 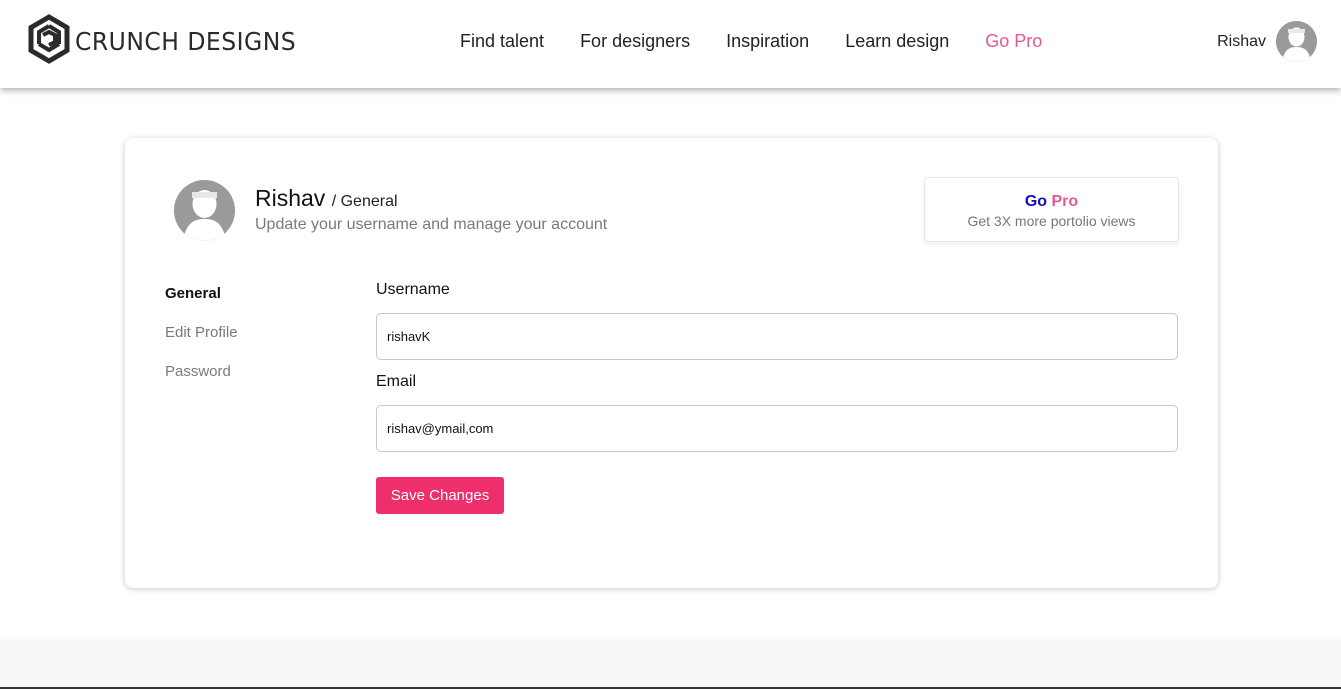 What do you see at coordinates (440, 495) in the screenshot?
I see `save-changes-button: Save Changes` at bounding box center [440, 495].